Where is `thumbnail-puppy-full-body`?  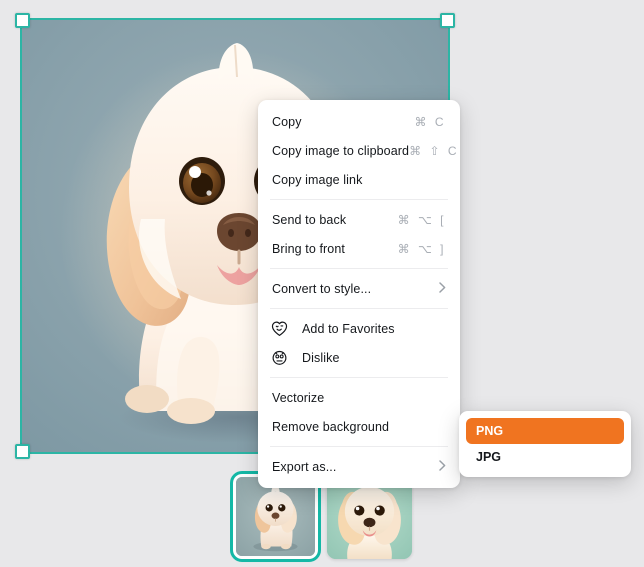
thumbnail-puppy-full-body is located at coordinates (275, 516).